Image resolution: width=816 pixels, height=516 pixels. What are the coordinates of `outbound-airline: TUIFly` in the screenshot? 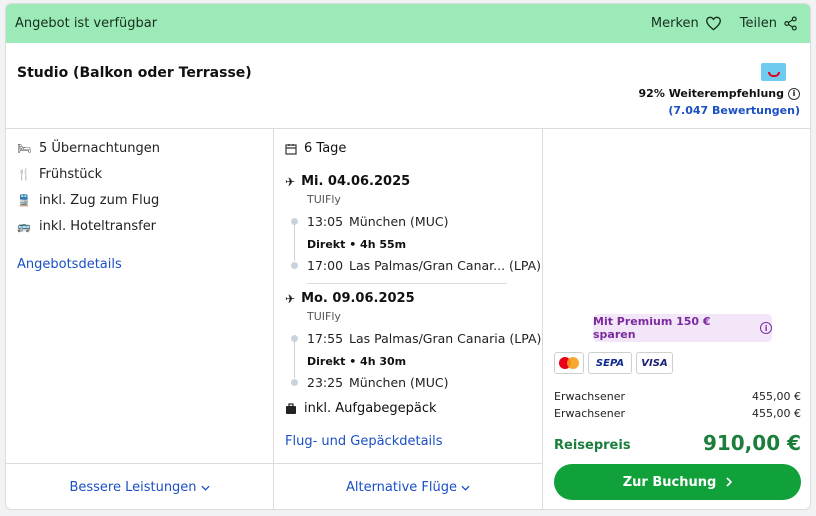 It's located at (324, 199).